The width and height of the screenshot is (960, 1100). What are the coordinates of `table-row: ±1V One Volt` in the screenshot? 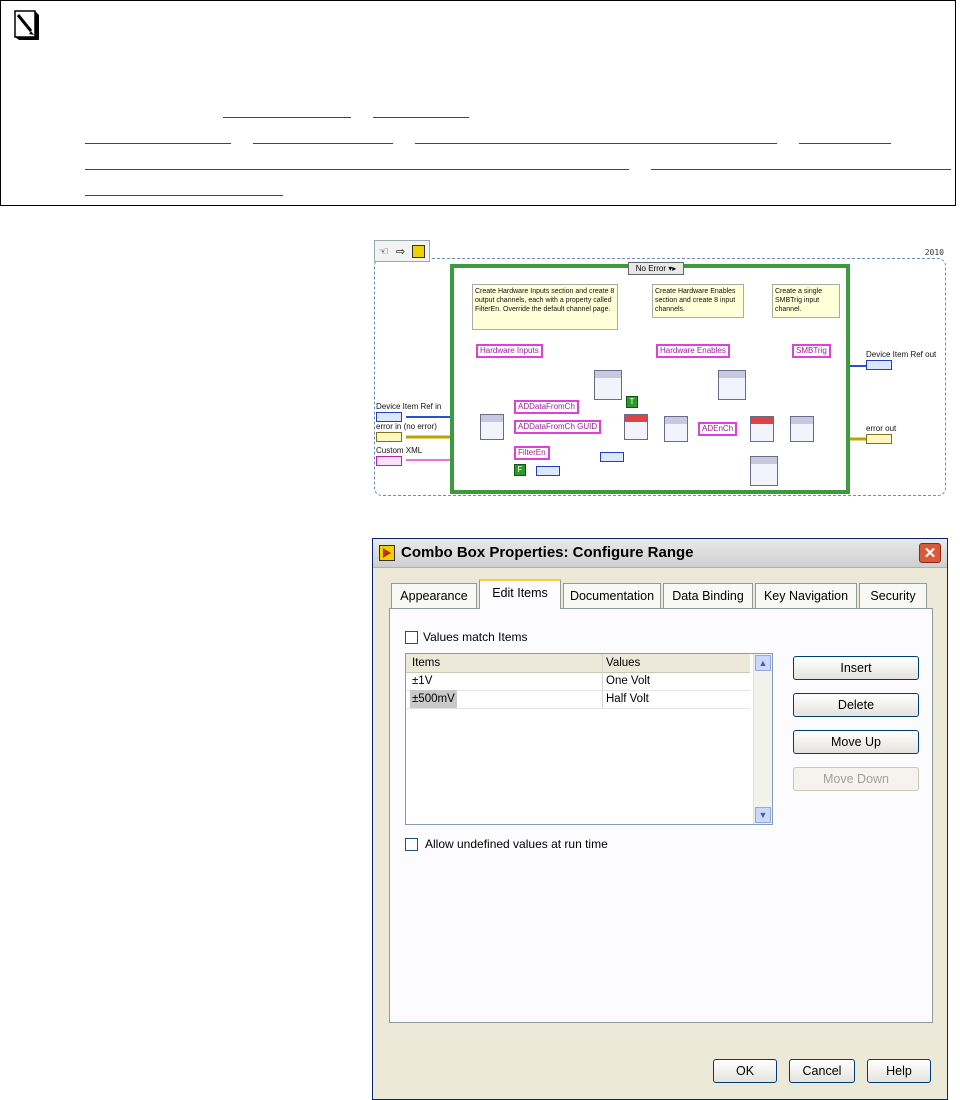 It's located at (578, 681).